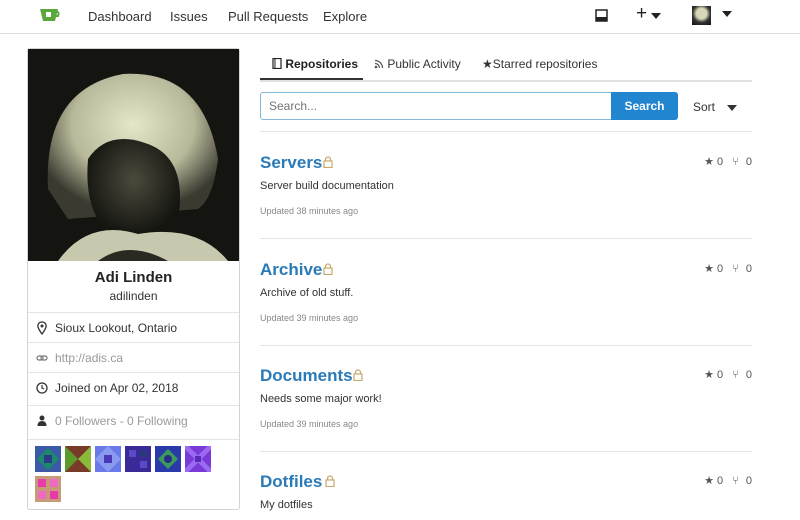 Image resolution: width=800 pixels, height=520 pixels. I want to click on profile-location-row: Sioux Lookout, Ontario, so click(133, 327).